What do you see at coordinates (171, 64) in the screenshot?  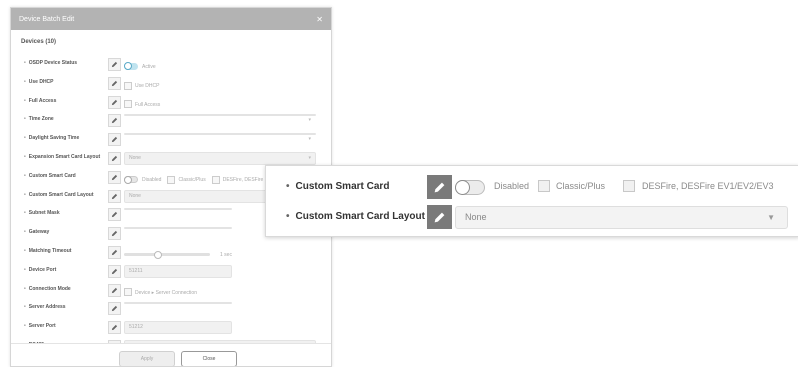 I see `settings-row: OSDP Device Status Active` at bounding box center [171, 64].